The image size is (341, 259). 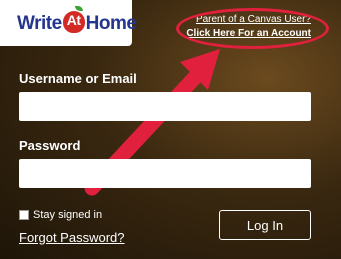 I want to click on highlight-ellipse, so click(x=252, y=28).